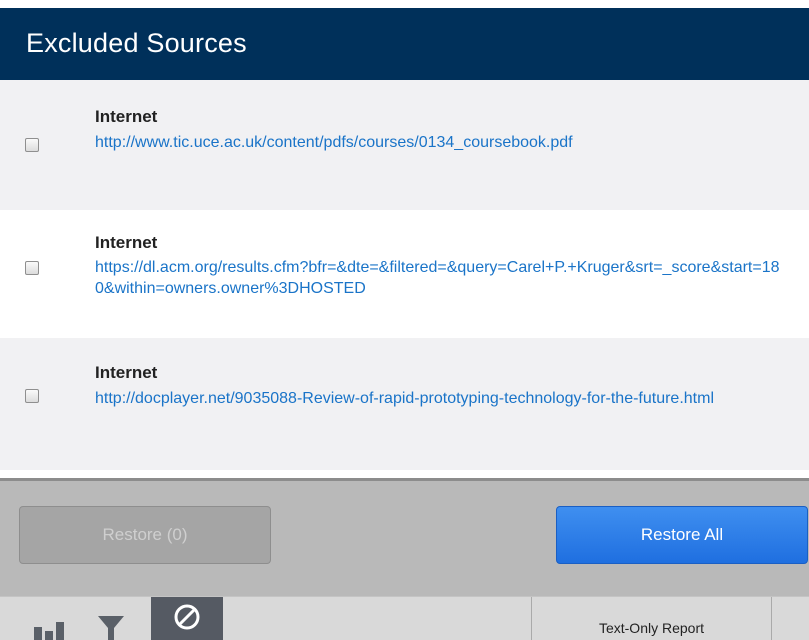 The width and height of the screenshot is (809, 640). I want to click on panel-header: Excluded Sources, so click(404, 44).